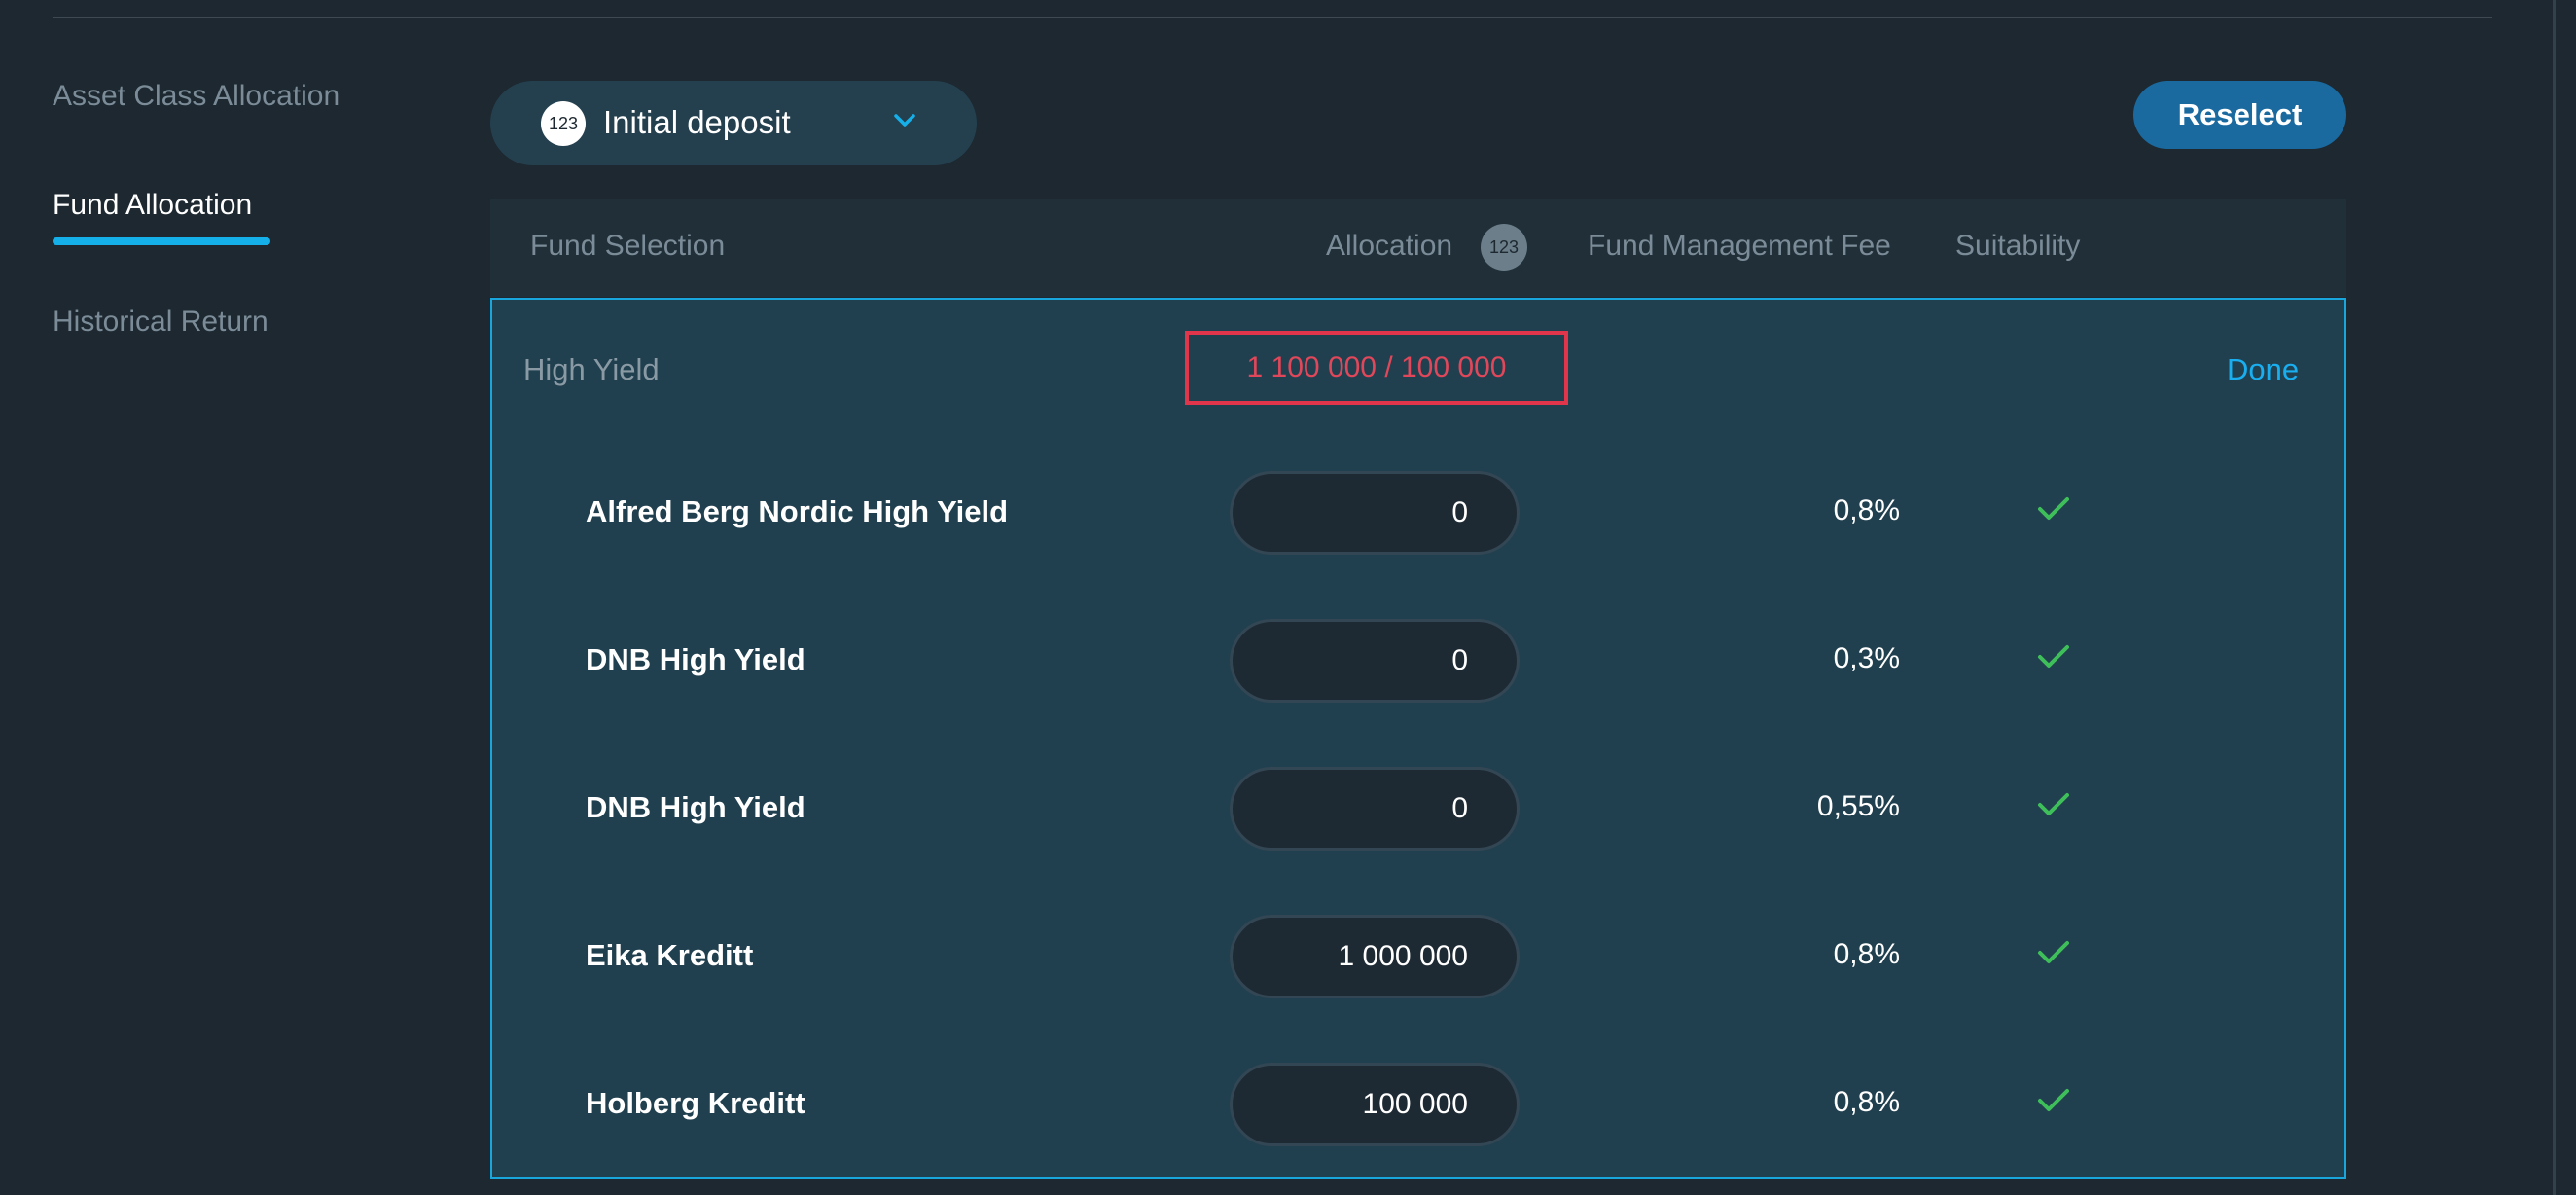 This screenshot has height=1195, width=2576. I want to click on column-header-fund-management-fee: Fund Management Fee, so click(1739, 246).